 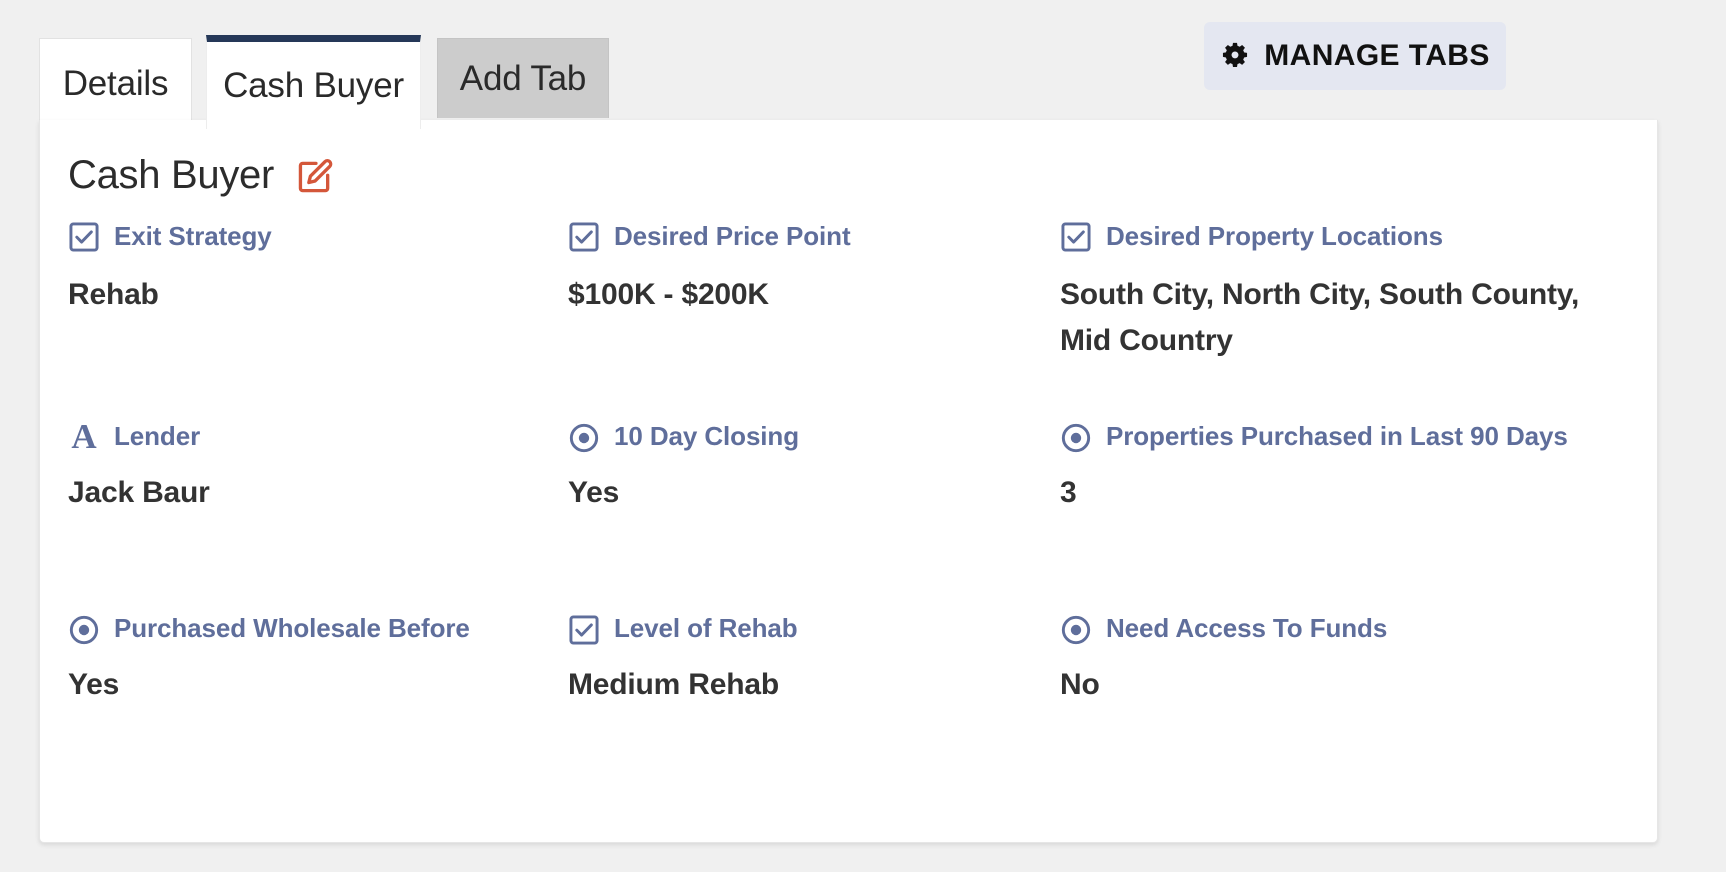 I want to click on card-header: Cash Buyer, so click(x=201, y=174).